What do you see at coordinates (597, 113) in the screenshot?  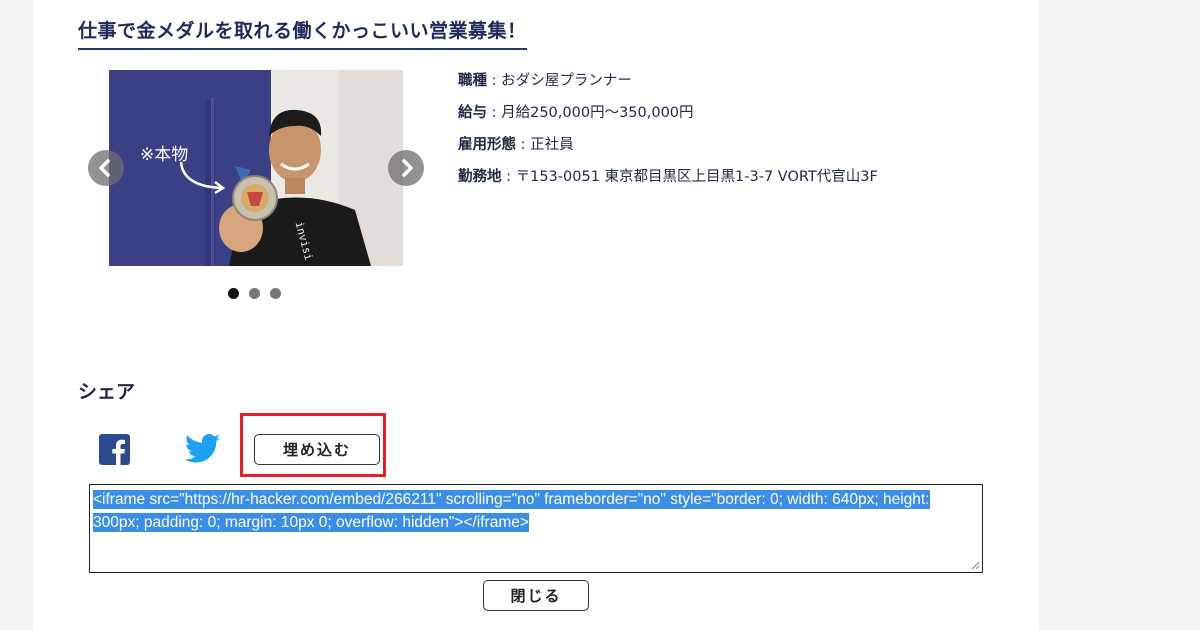 I see `job-detail-value: 月給250,000円〜350,000円` at bounding box center [597, 113].